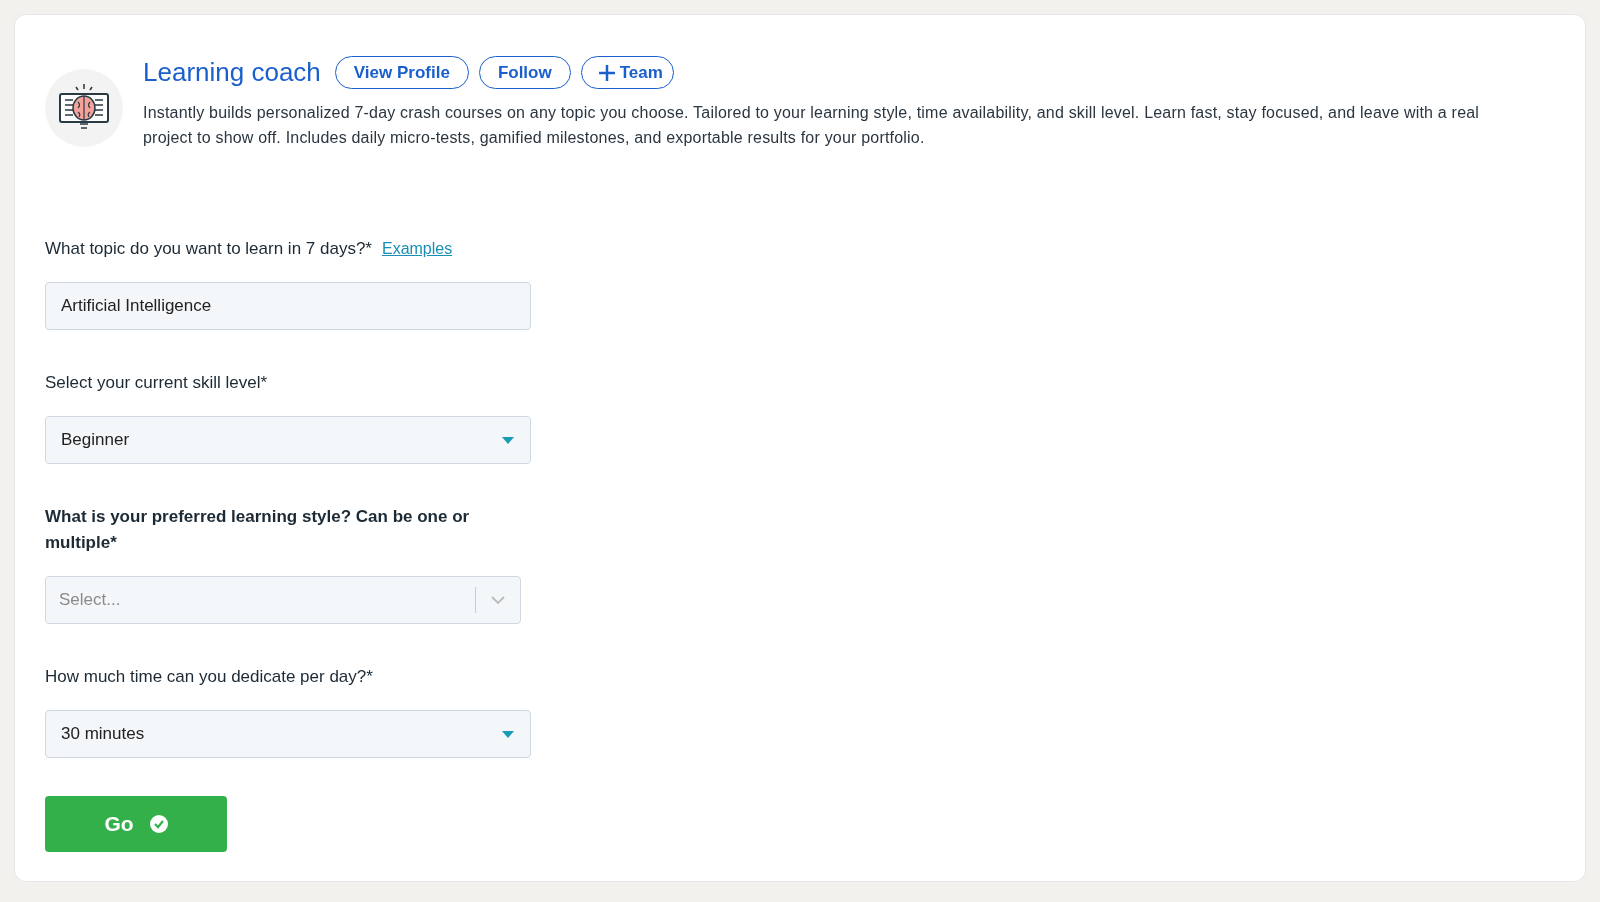 This screenshot has height=902, width=1600. Describe the element at coordinates (158, 824) in the screenshot. I see `check-circle-icon` at that location.